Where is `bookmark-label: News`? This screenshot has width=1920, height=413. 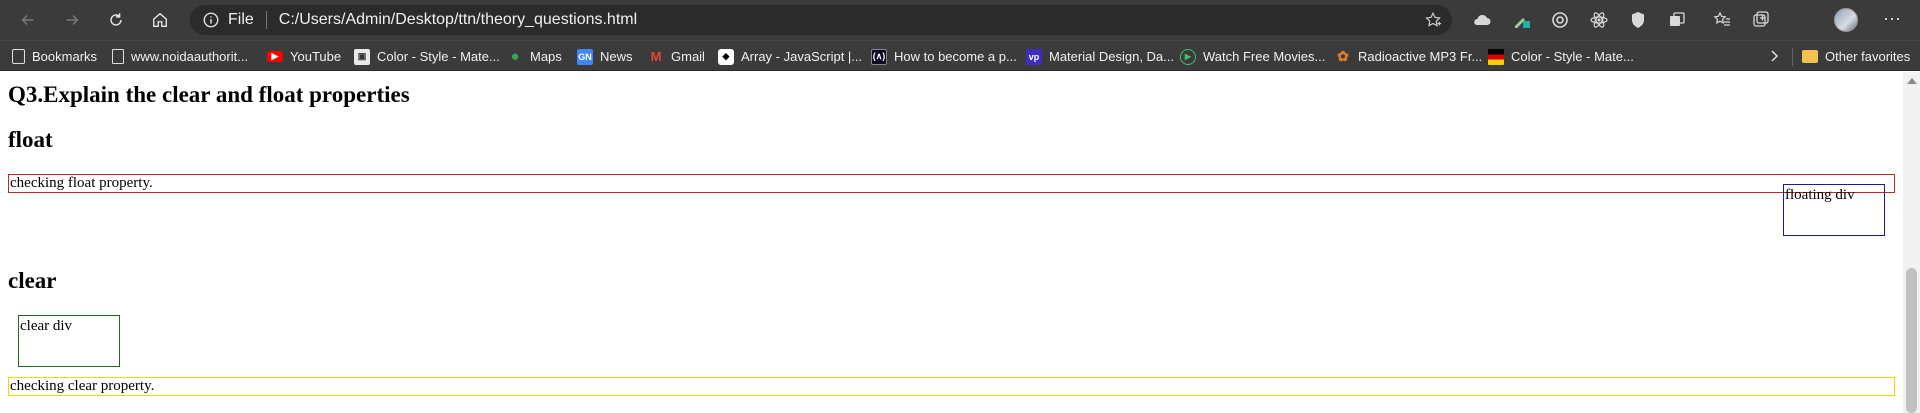 bookmark-label: News is located at coordinates (616, 56).